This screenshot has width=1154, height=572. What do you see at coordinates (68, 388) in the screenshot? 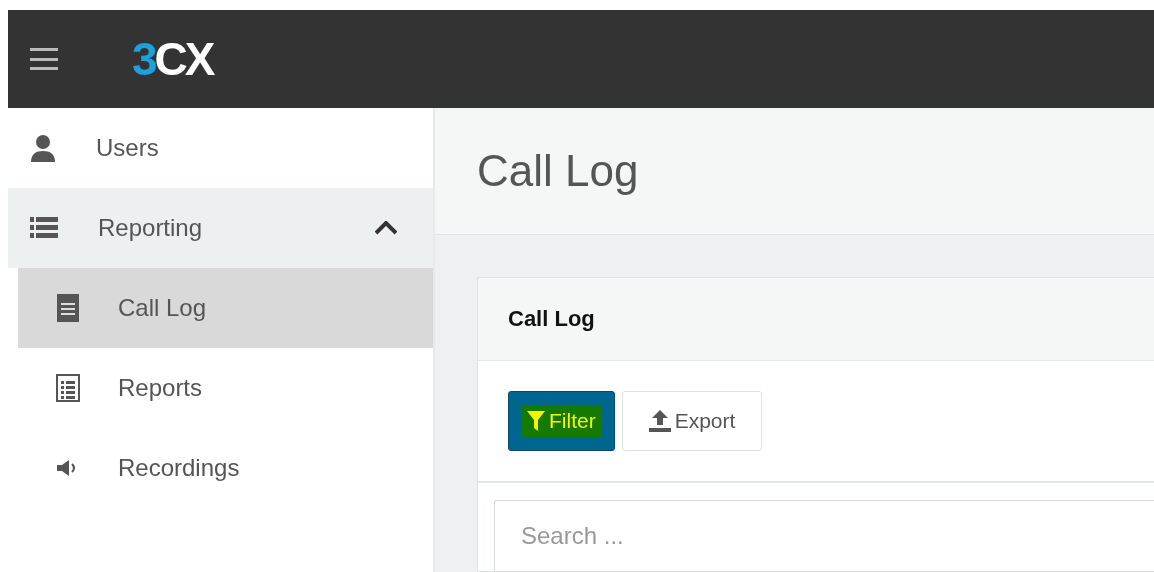
I see `report-icon` at bounding box center [68, 388].